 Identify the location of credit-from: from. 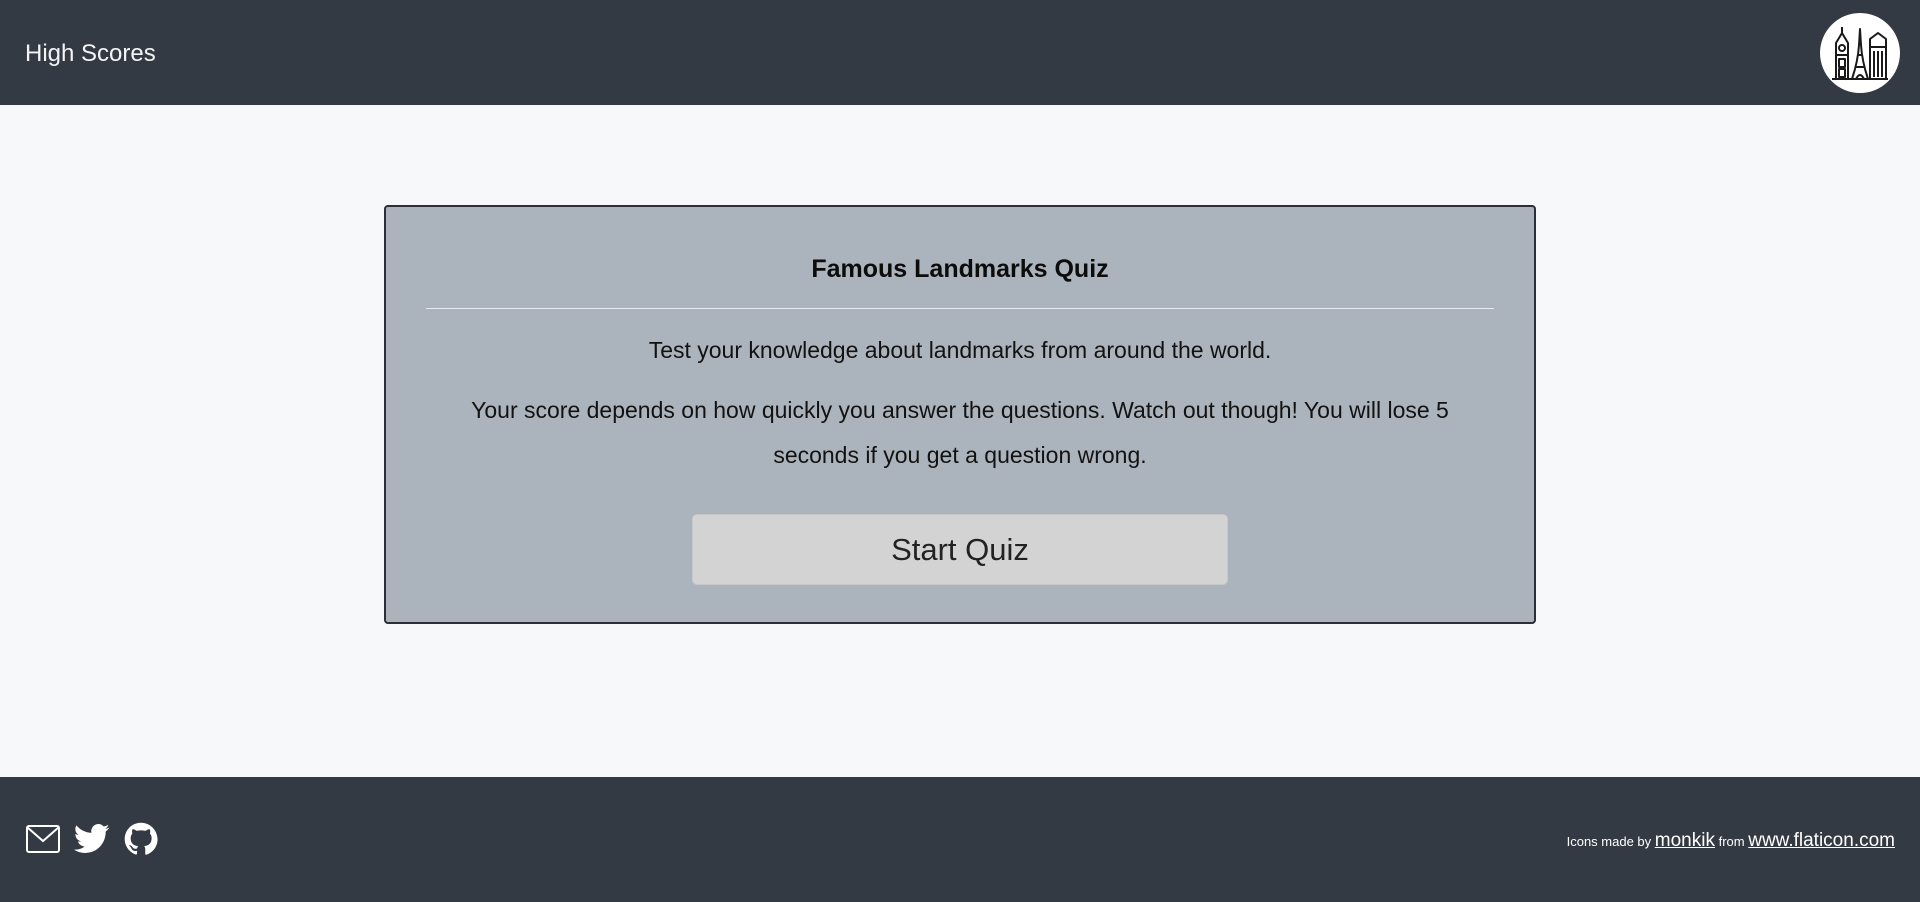
(1731, 841).